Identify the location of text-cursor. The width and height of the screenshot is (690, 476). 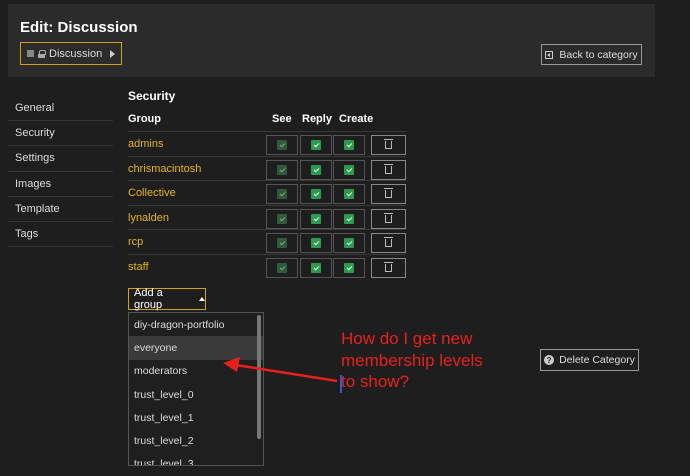
(341, 384).